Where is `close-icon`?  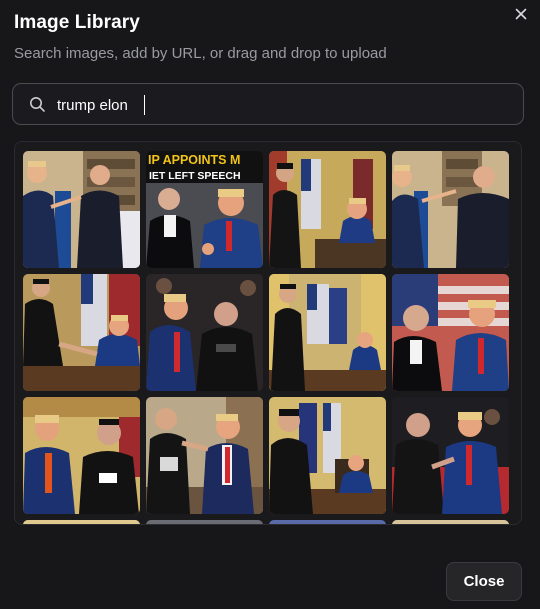 close-icon is located at coordinates (521, 14).